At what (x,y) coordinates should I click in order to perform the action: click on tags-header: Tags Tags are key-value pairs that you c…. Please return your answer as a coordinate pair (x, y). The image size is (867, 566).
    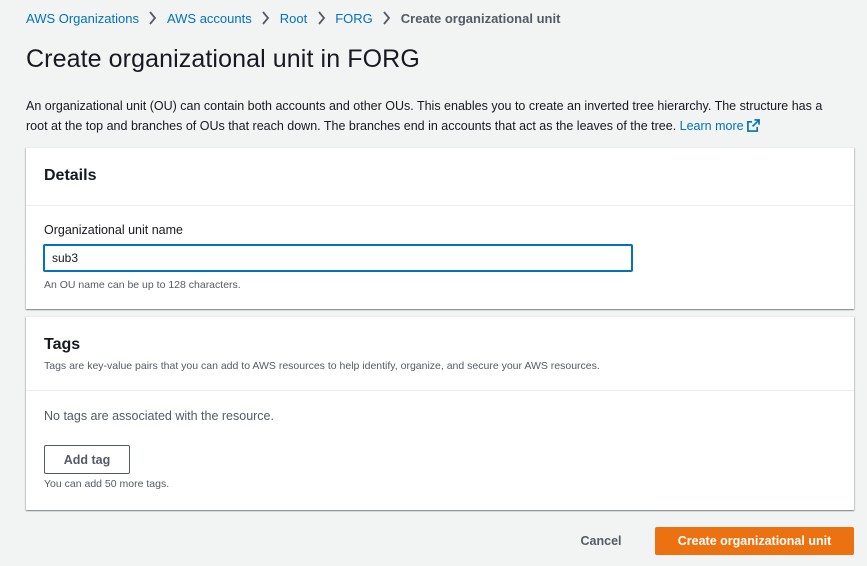
    Looking at the image, I should click on (440, 354).